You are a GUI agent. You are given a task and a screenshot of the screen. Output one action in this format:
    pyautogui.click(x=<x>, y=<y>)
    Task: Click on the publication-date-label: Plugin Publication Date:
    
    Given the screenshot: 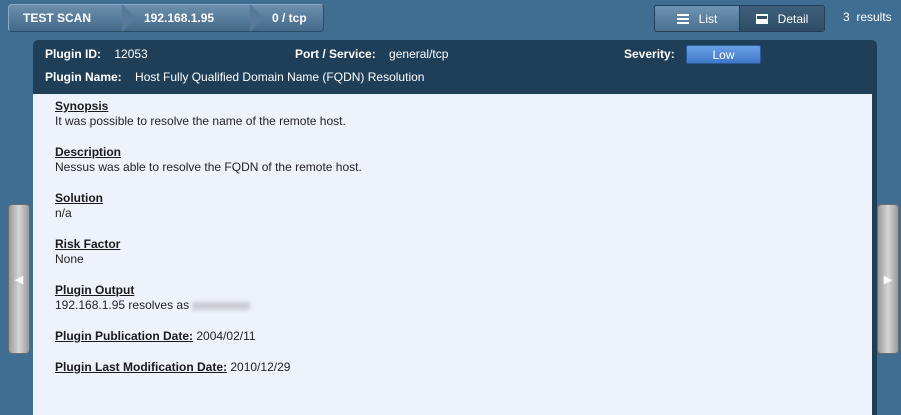 What is the action you would take?
    pyautogui.click(x=124, y=336)
    